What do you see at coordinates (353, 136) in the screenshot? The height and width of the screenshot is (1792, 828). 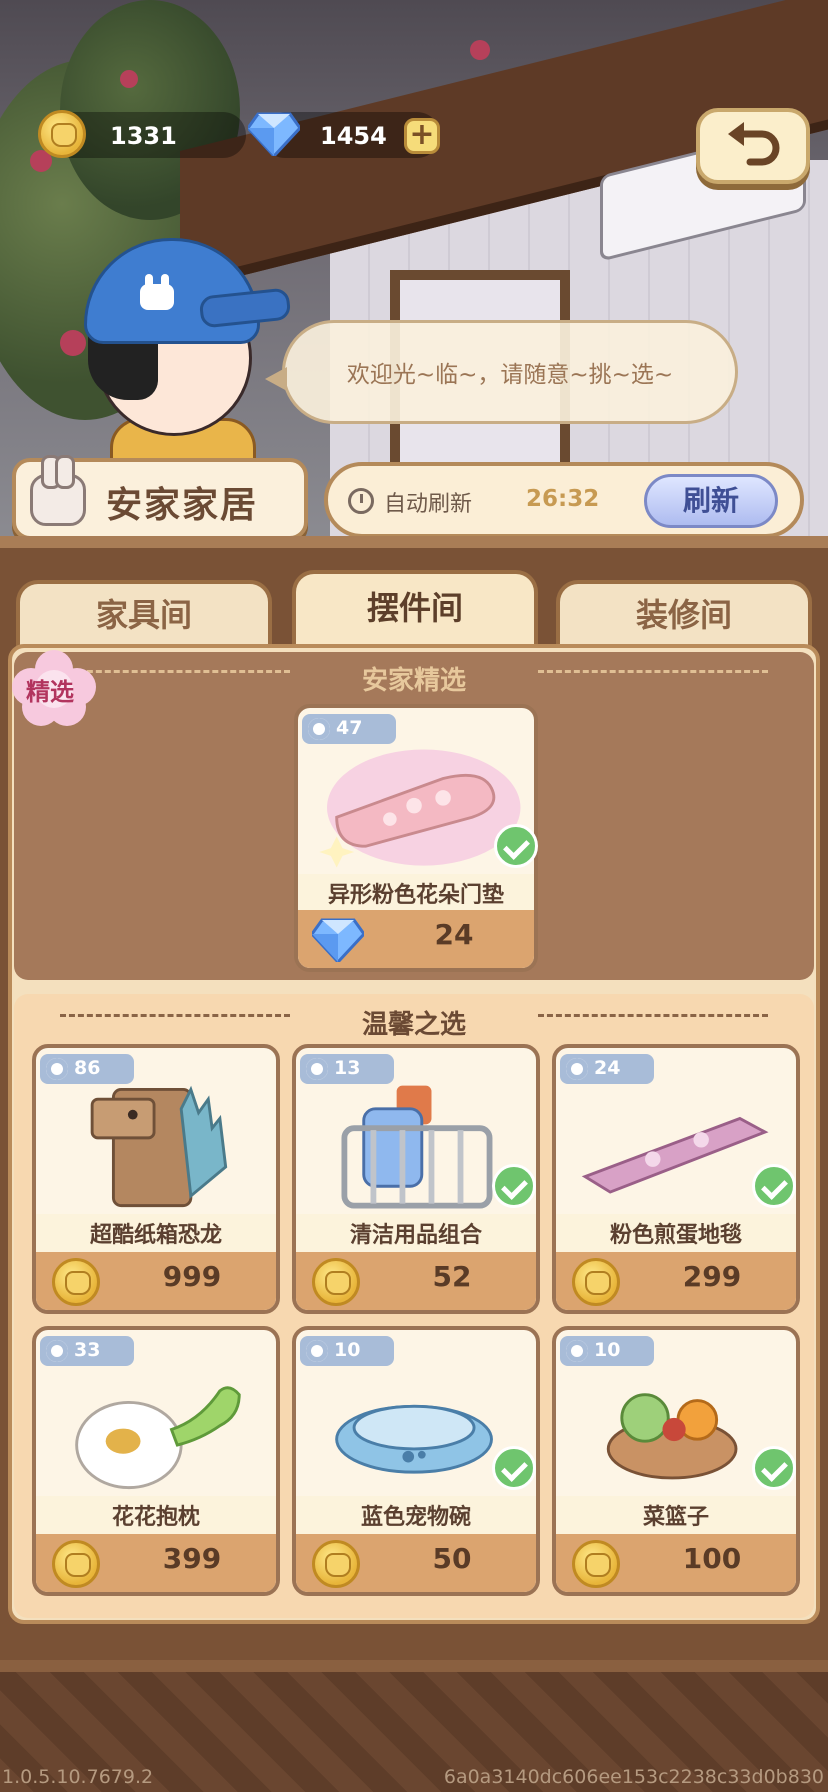 I see `gem-amount: 1454` at bounding box center [353, 136].